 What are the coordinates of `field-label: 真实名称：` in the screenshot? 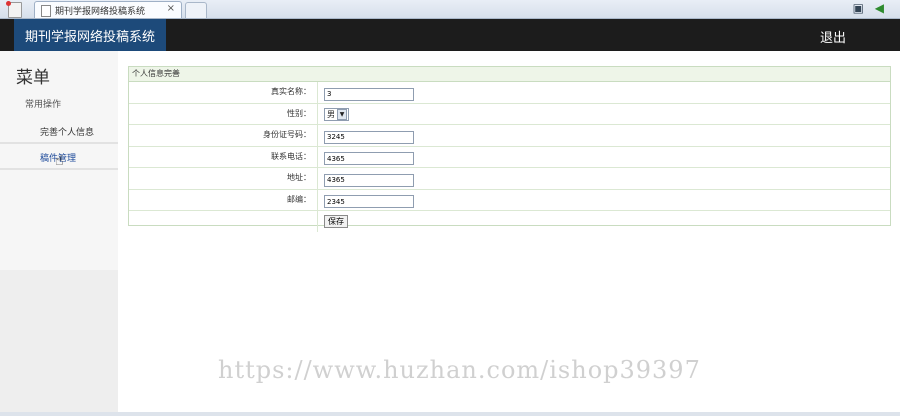 It's located at (223, 92).